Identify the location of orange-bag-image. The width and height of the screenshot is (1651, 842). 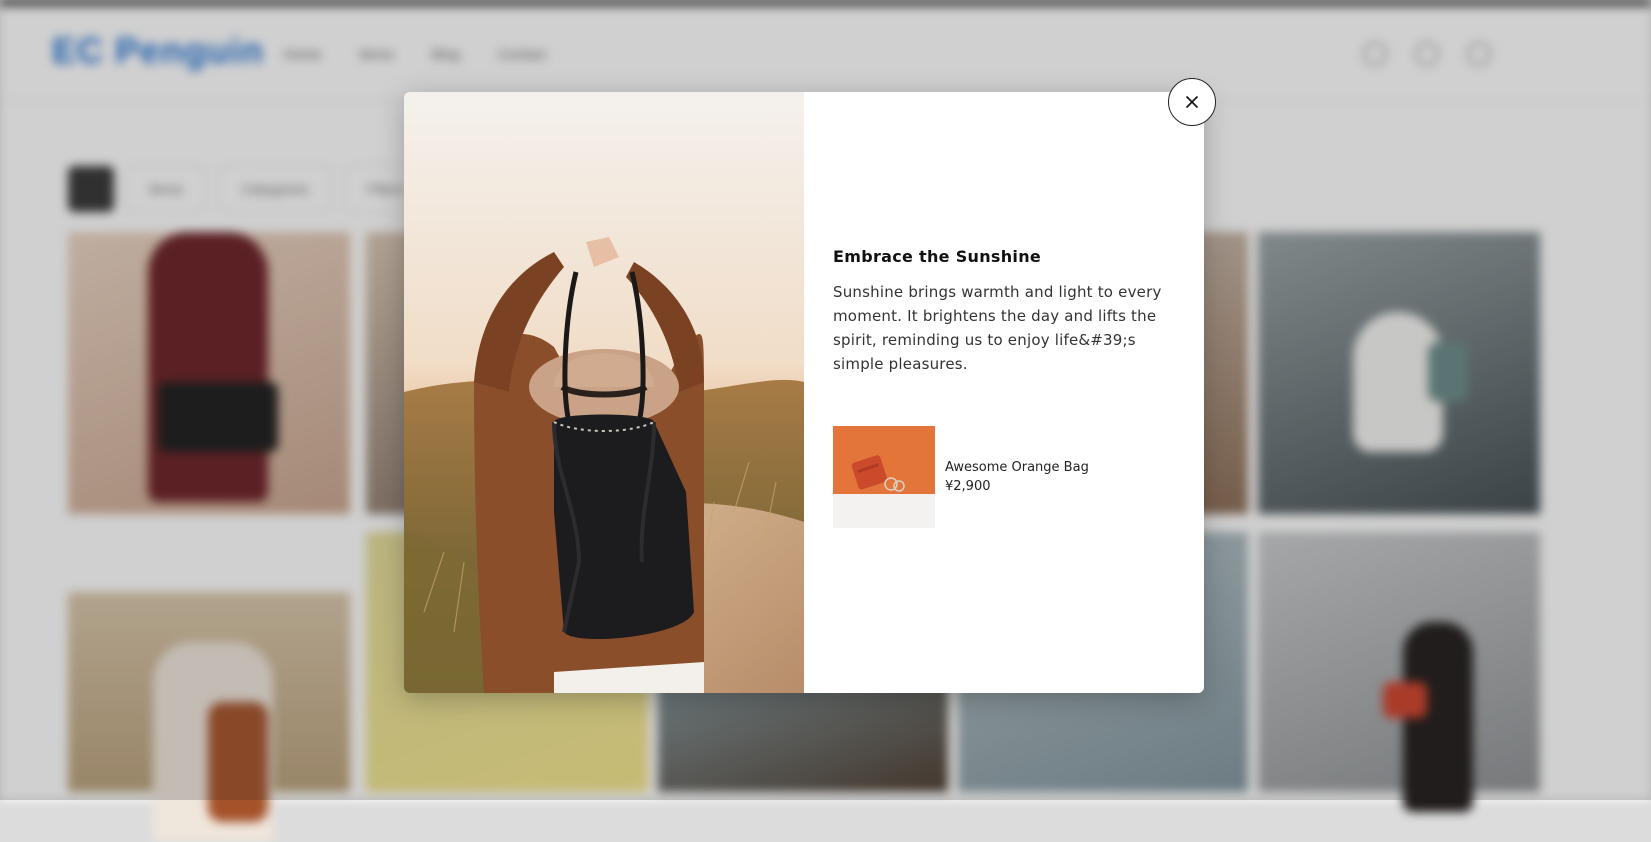
(884, 477).